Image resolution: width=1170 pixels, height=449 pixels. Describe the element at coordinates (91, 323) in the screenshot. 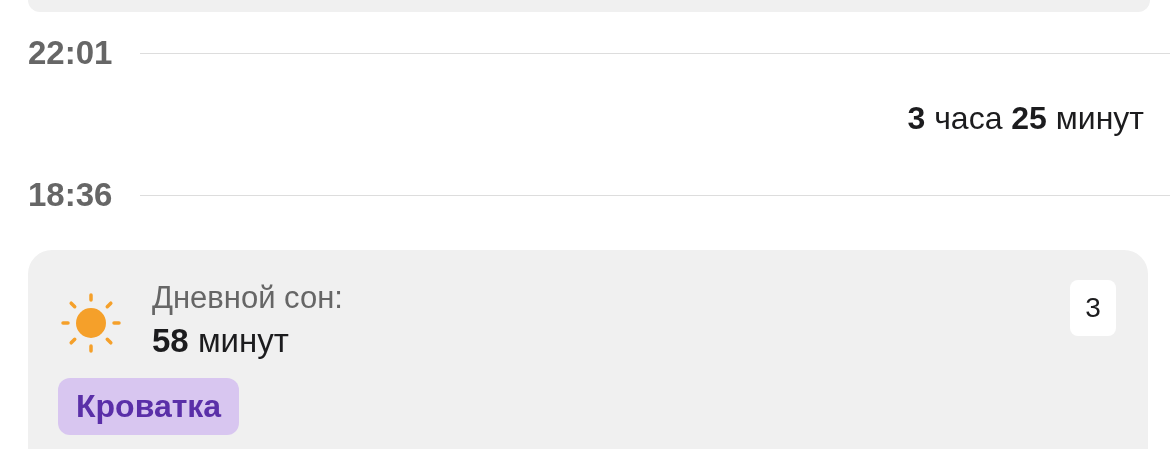

I see `sun-icon` at that location.